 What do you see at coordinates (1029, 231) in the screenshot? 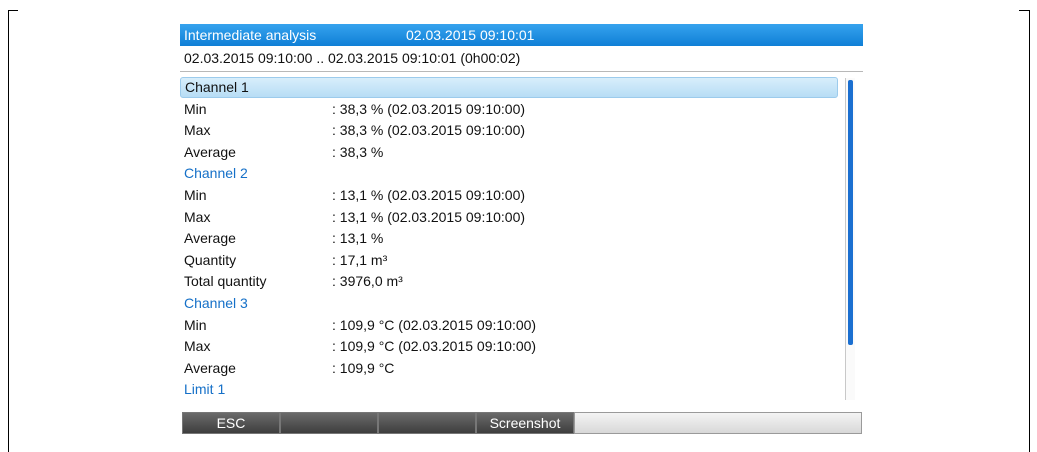
I see `frame-border-right` at bounding box center [1029, 231].